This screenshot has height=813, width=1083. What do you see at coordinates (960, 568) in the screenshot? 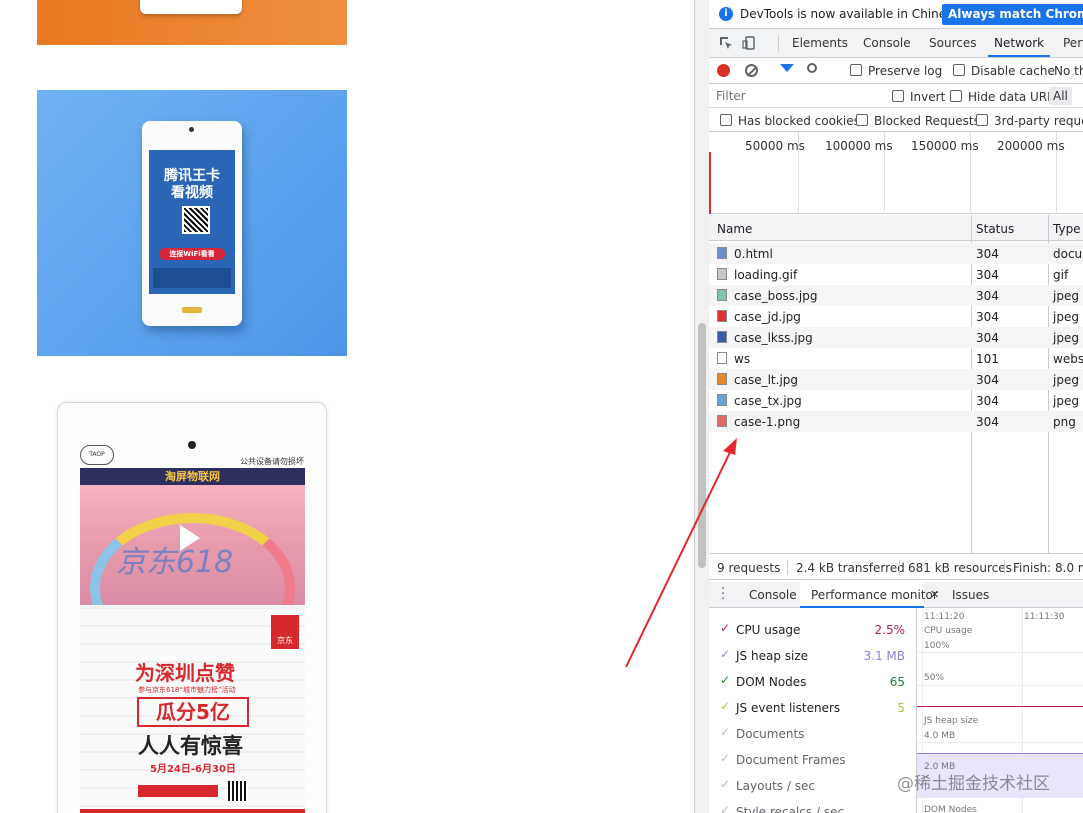
I see `summary-resources: 681 kB resources` at bounding box center [960, 568].